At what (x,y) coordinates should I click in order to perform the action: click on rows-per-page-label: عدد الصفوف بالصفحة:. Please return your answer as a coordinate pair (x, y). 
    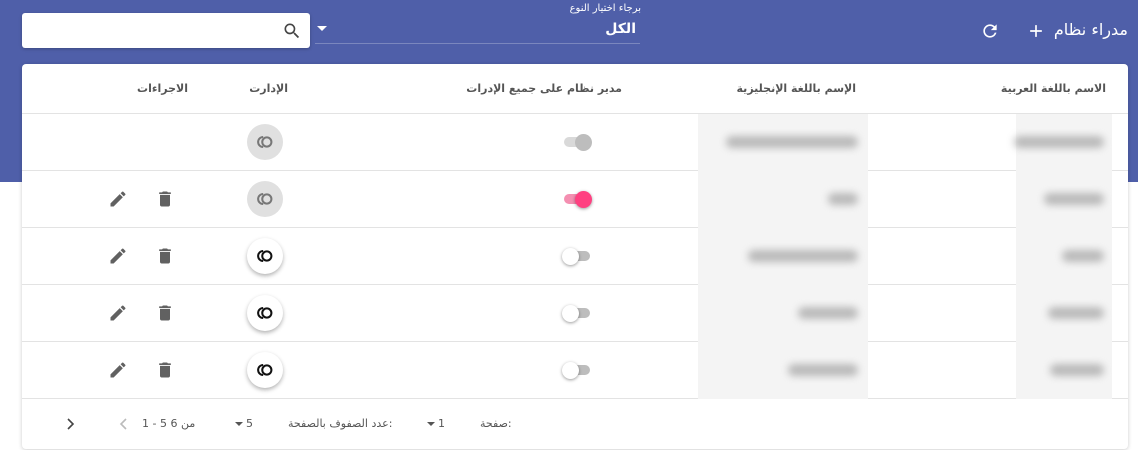
    Looking at the image, I should click on (340, 423).